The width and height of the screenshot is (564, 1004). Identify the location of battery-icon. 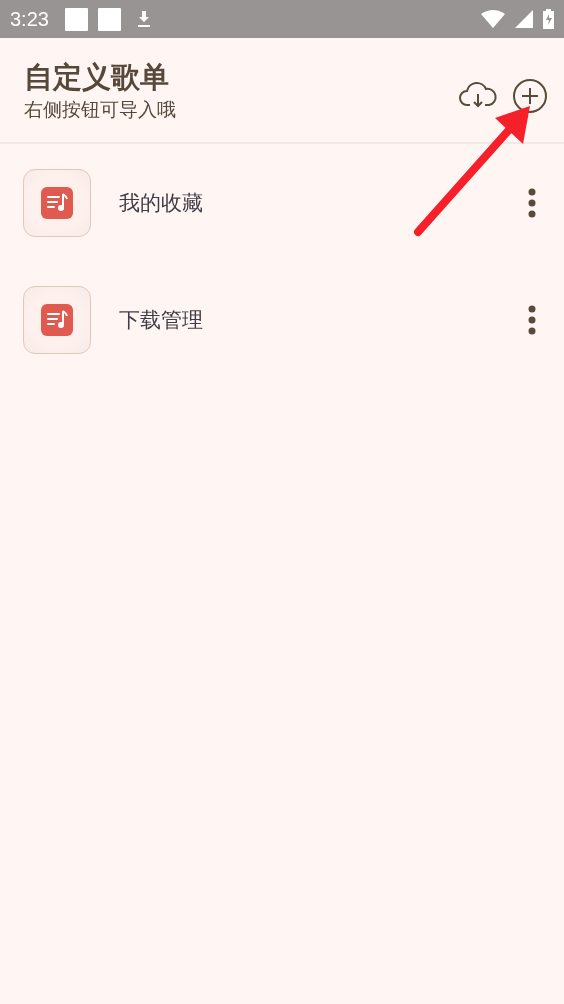
(548, 19).